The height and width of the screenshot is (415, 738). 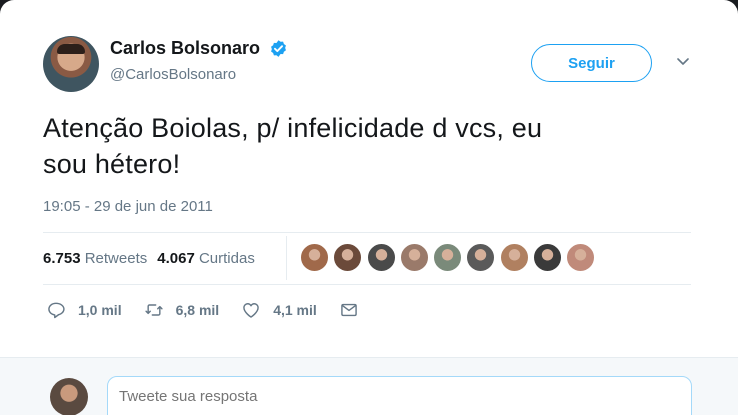 What do you see at coordinates (251, 310) in the screenshot?
I see `heart-icon` at bounding box center [251, 310].